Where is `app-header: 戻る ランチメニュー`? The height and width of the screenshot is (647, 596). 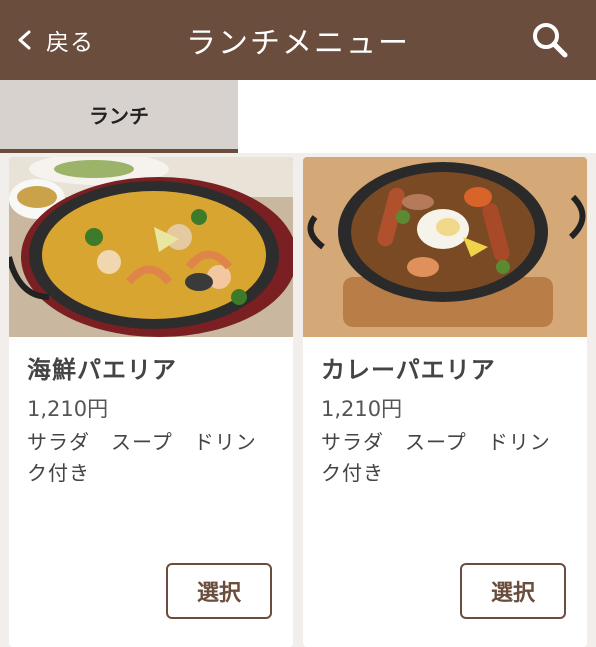
app-header: 戻る ランチメニュー is located at coordinates (298, 40).